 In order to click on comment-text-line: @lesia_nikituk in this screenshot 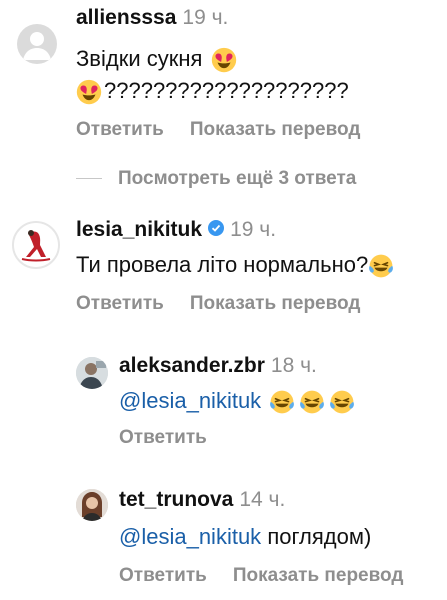, I will do `click(238, 401)`.